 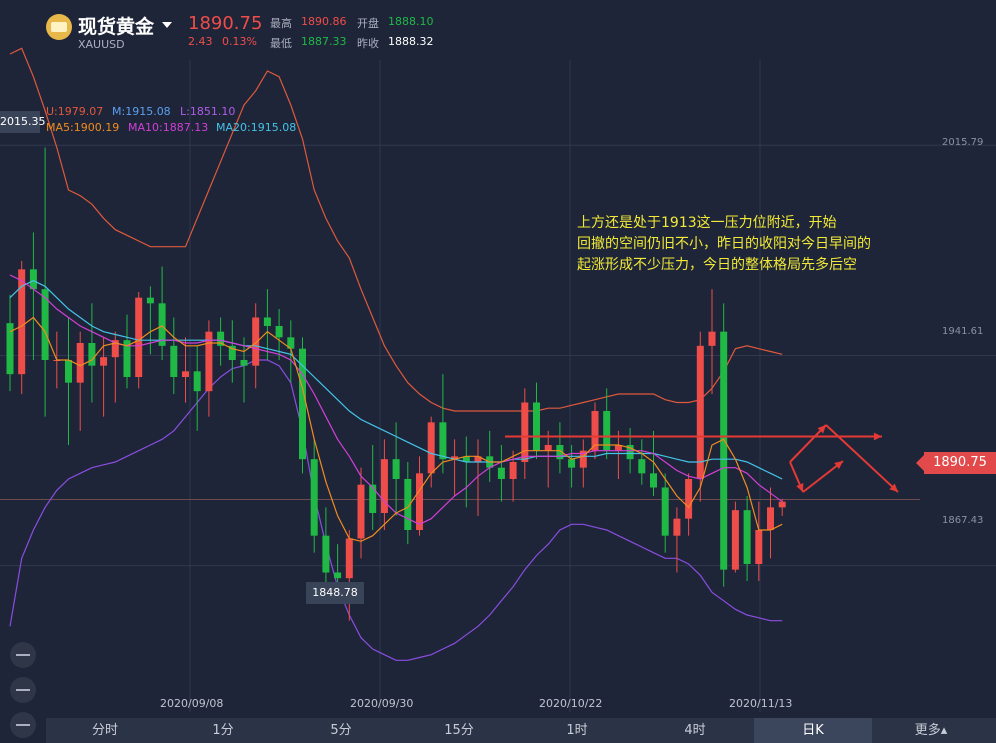 I want to click on date-tick: 2020/09/08, so click(x=192, y=703).